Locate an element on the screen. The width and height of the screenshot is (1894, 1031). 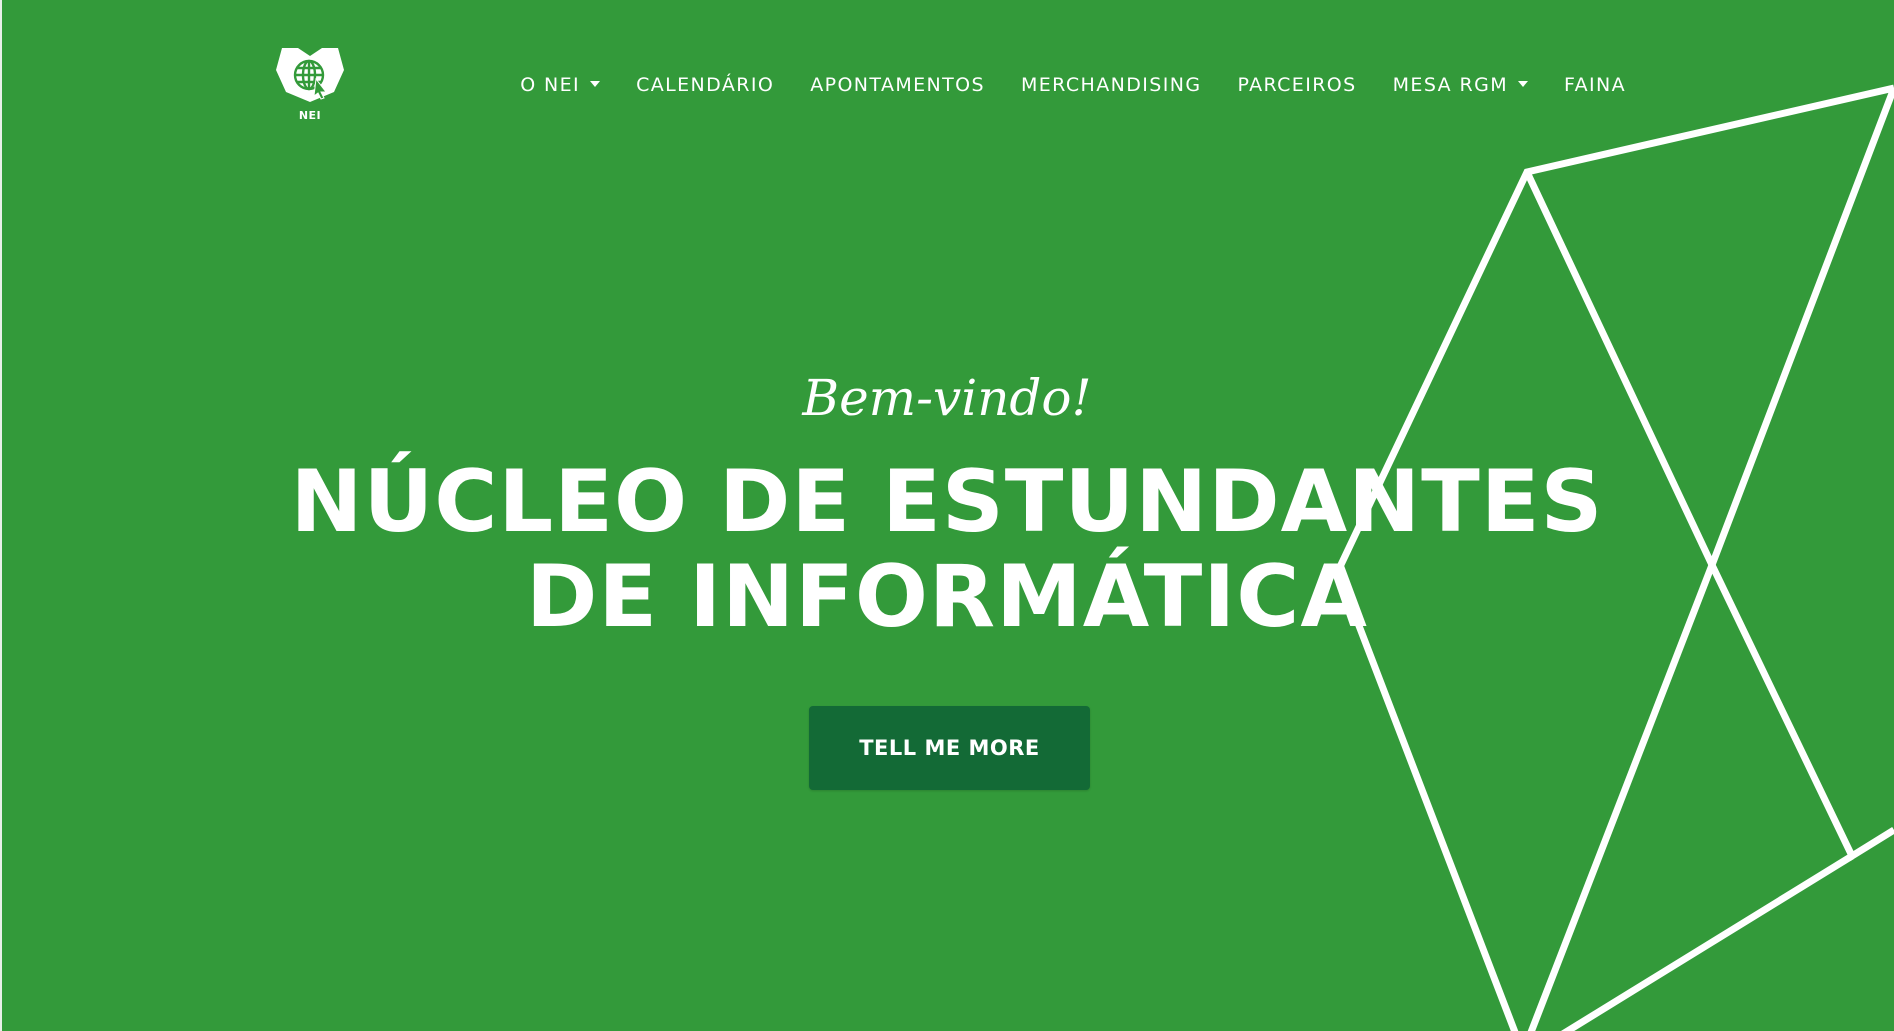
brand-logo-text: NEI is located at coordinates (310, 115).